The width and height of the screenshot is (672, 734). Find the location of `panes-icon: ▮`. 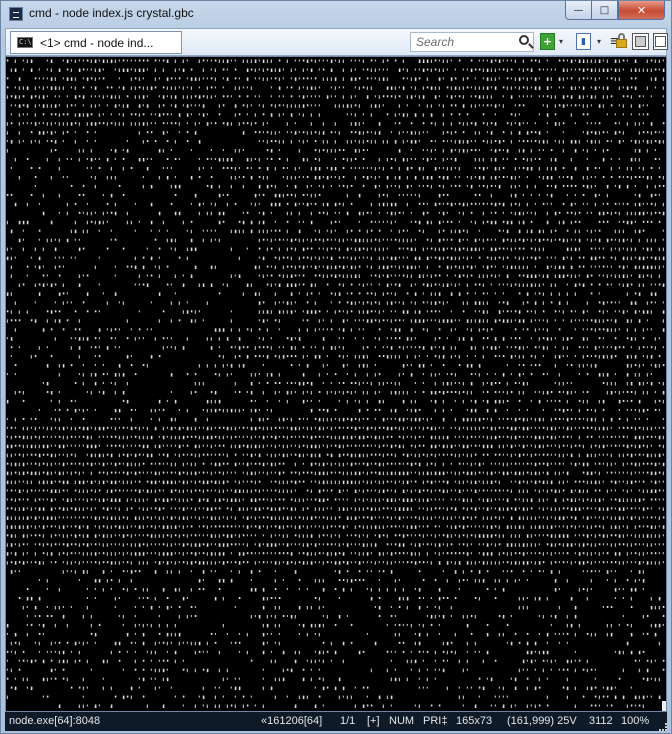

panes-icon: ▮ is located at coordinates (583, 41).